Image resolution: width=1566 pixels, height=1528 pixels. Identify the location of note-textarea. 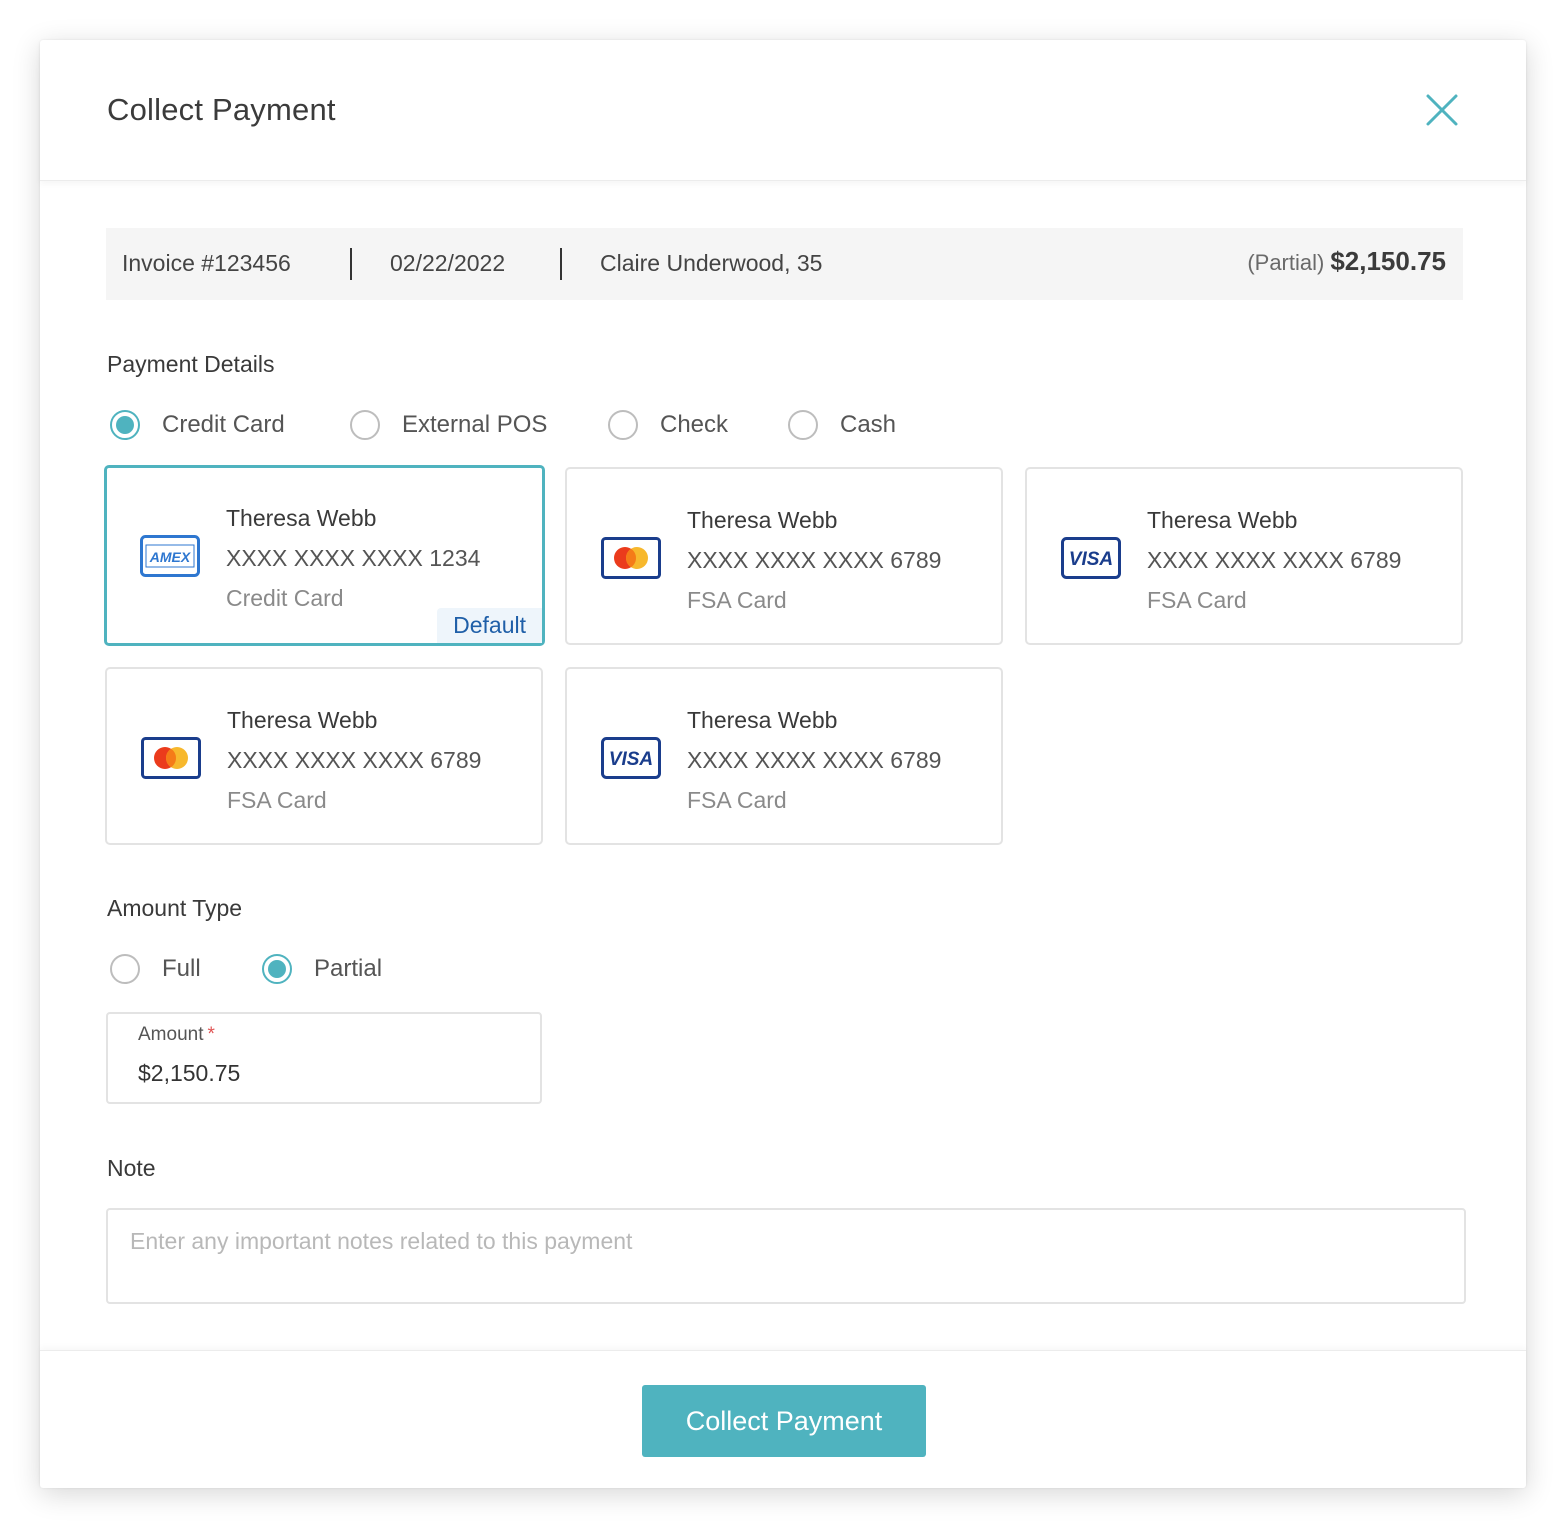
(786, 1256).